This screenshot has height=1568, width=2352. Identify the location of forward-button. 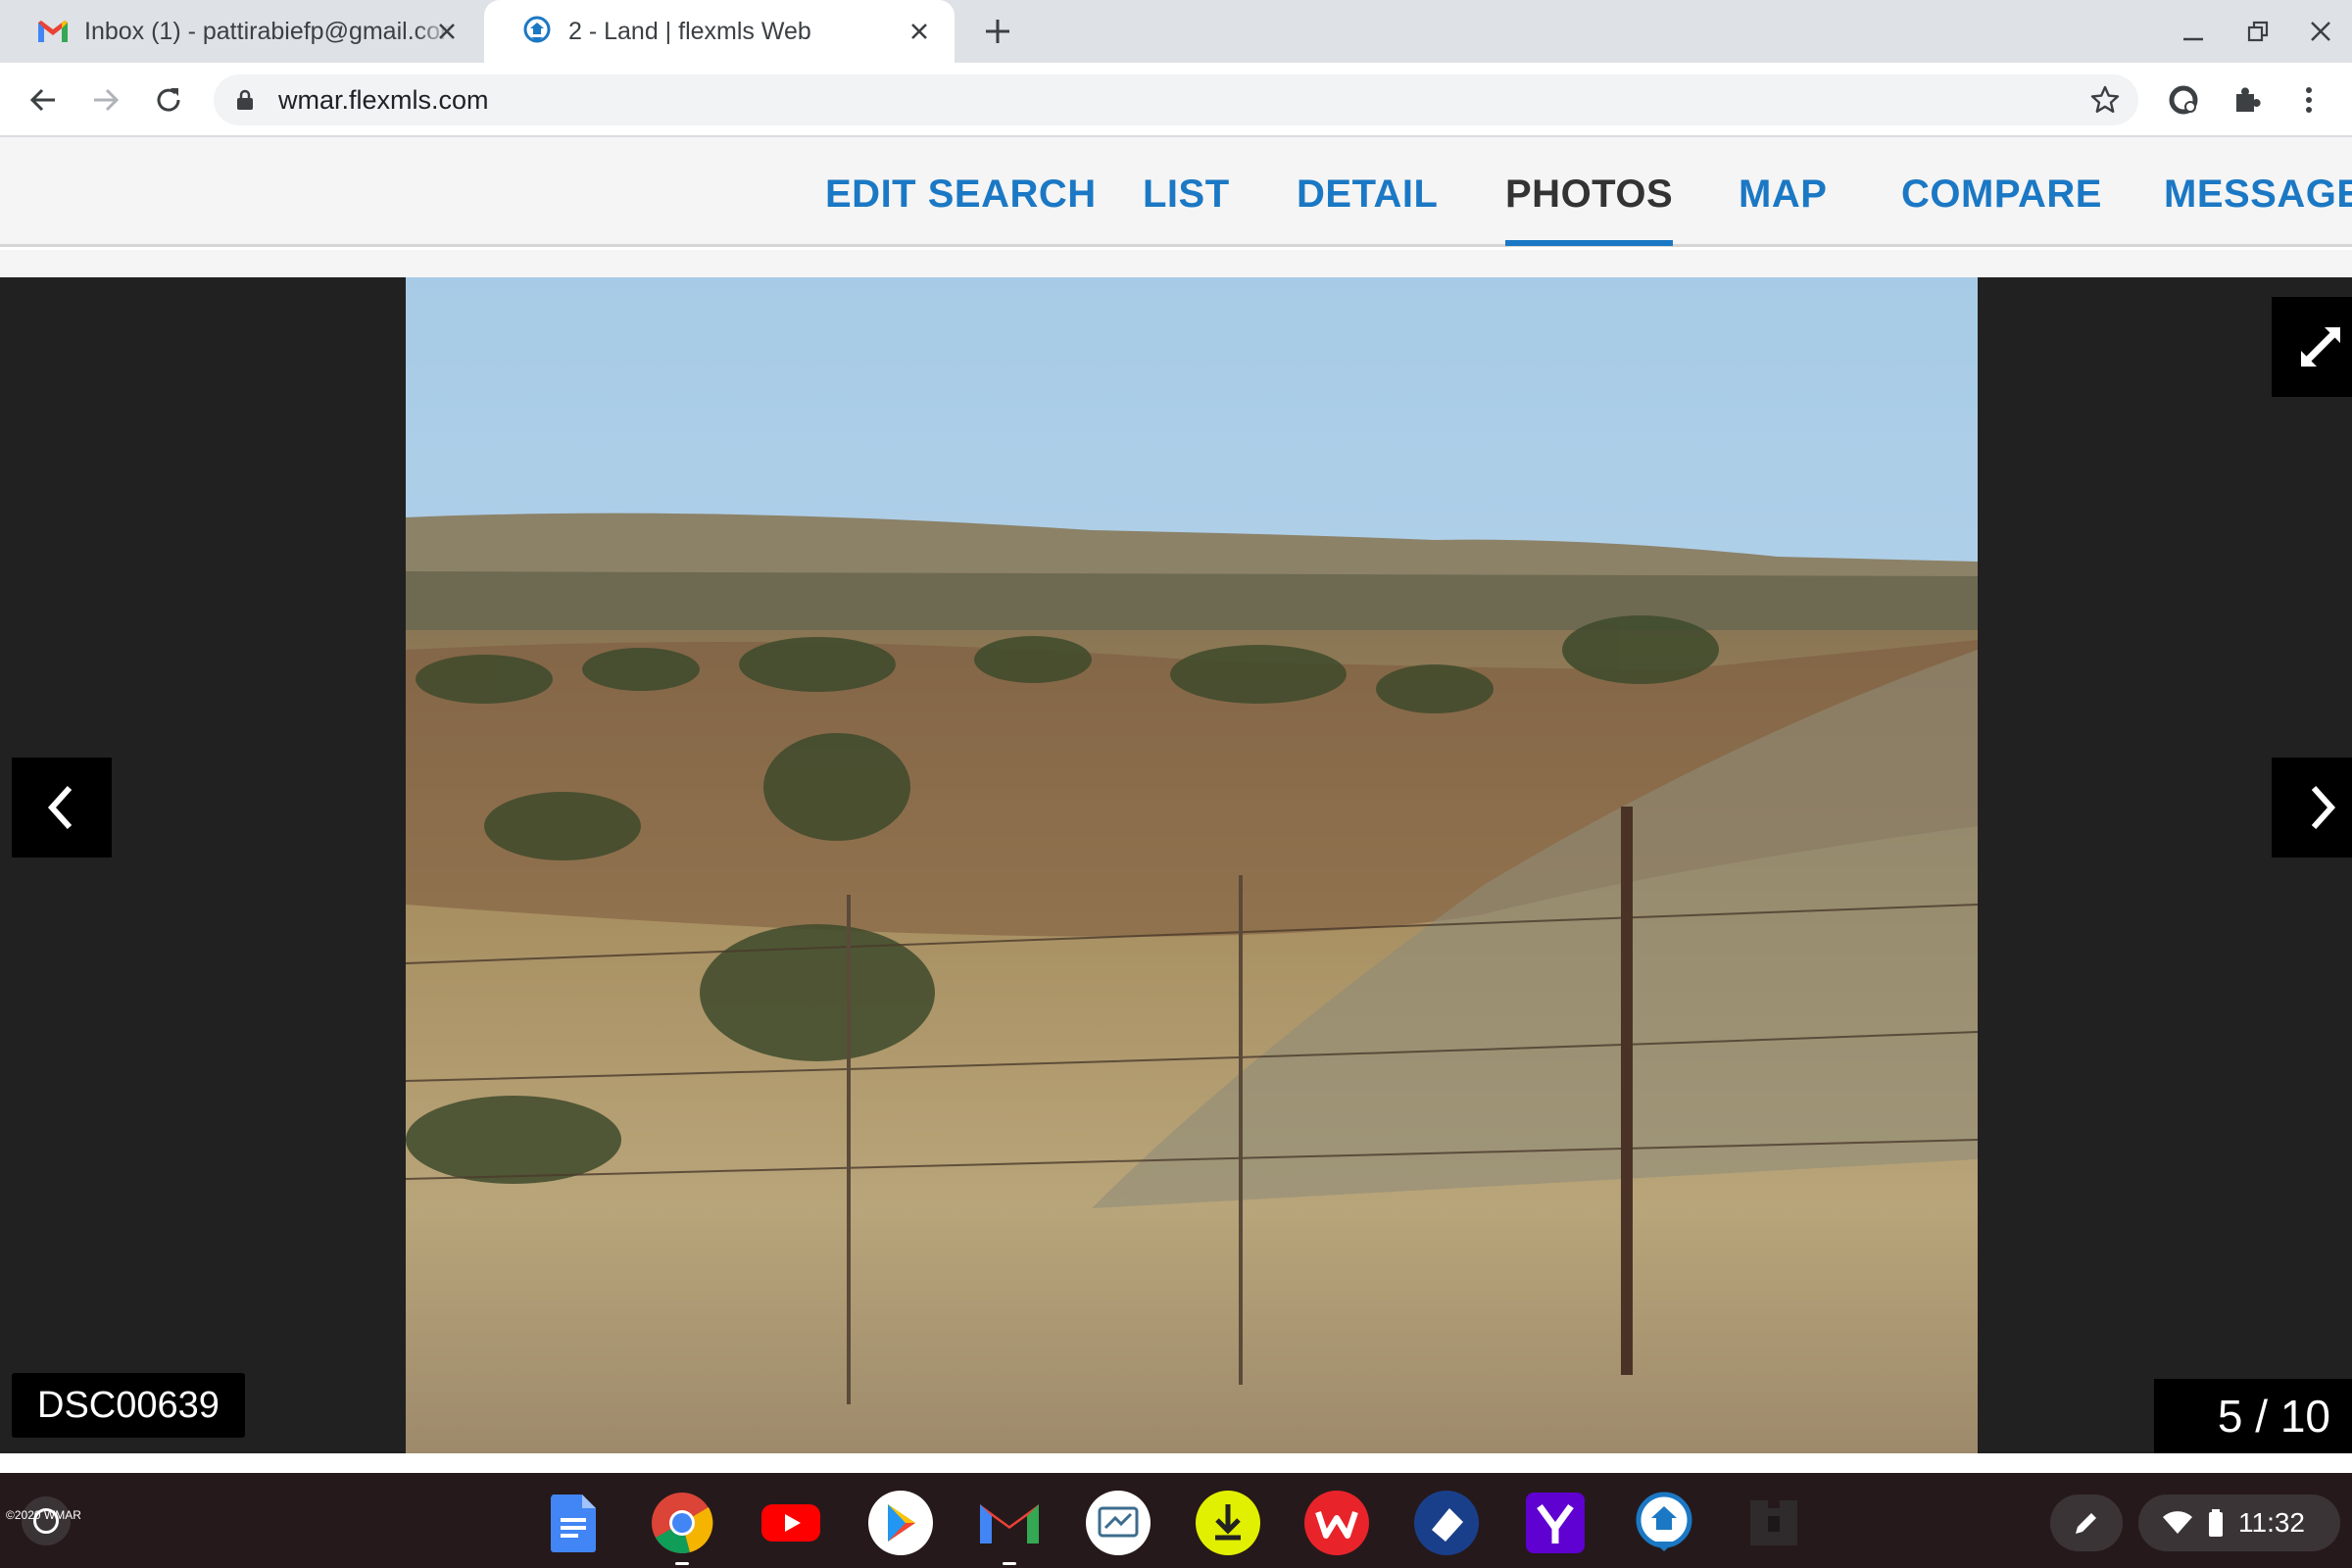
(105, 99).